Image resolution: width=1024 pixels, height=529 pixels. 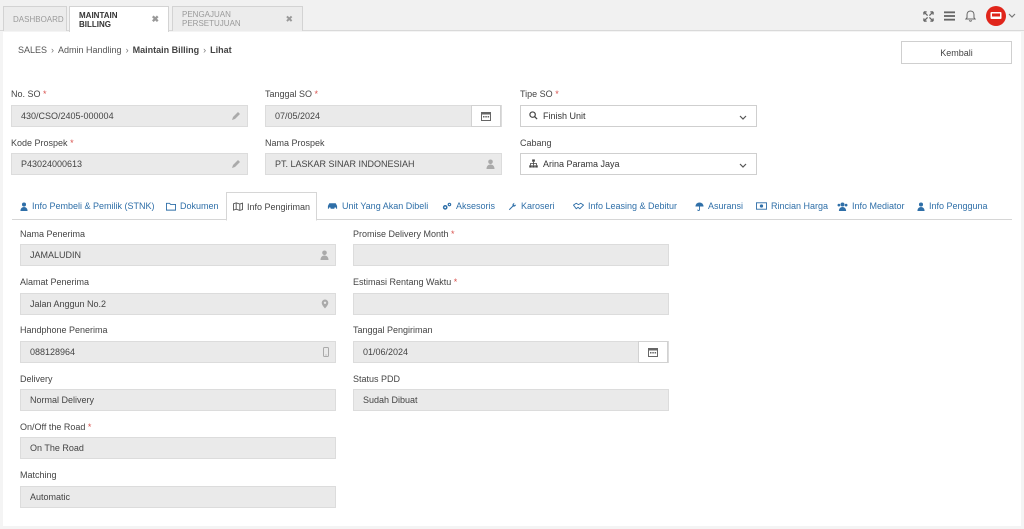 I want to click on nama-penerima-label: Nama Penerima, so click(x=53, y=234).